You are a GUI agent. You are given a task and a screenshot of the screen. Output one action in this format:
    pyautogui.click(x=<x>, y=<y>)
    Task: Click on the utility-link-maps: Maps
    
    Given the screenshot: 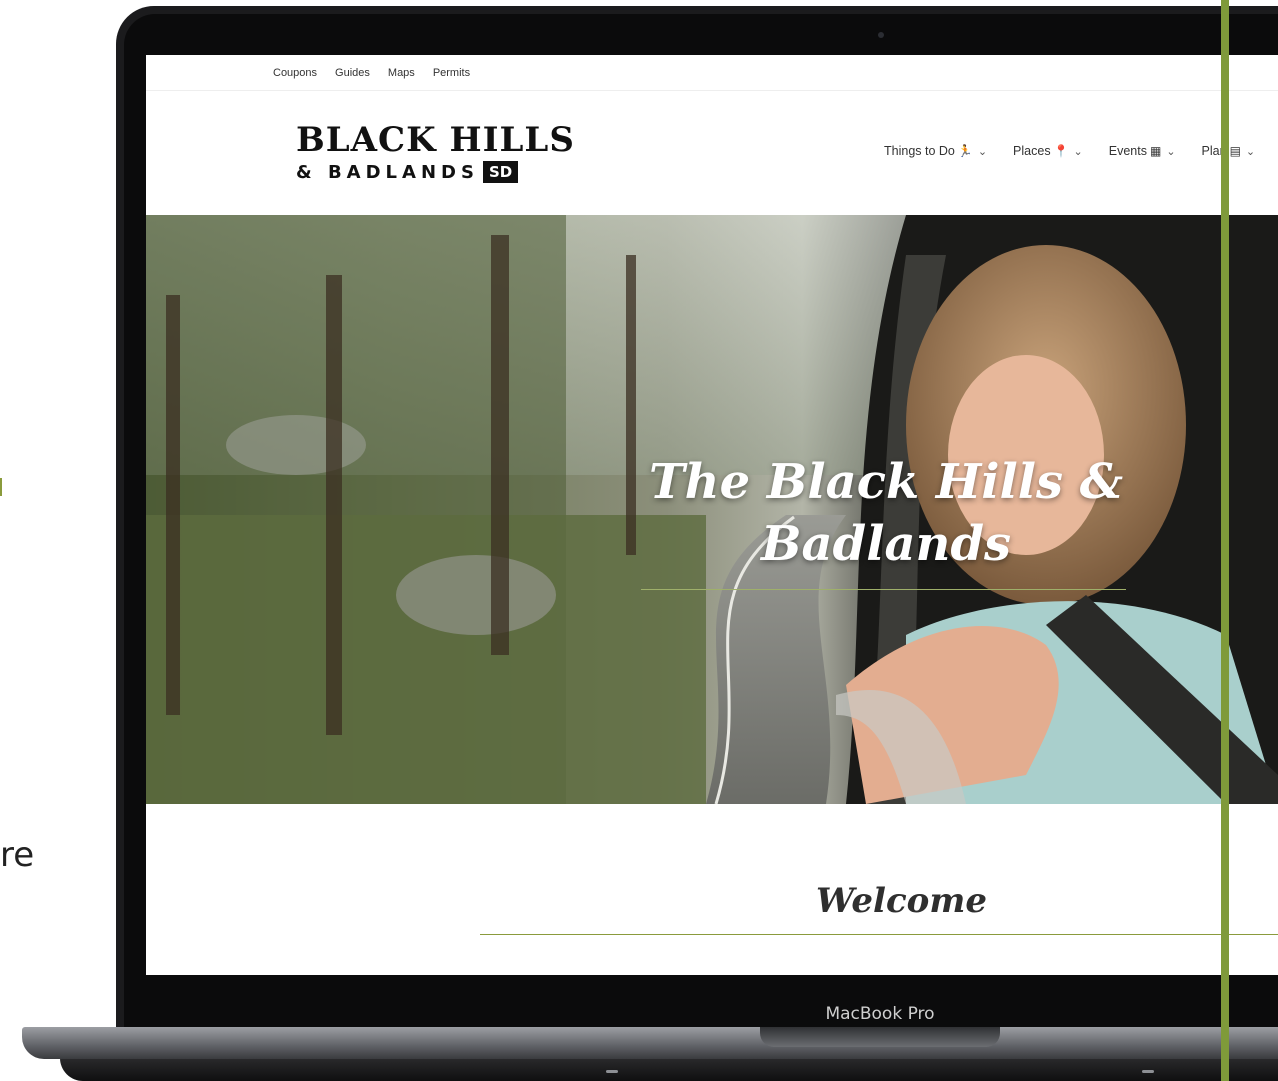 What is the action you would take?
    pyautogui.click(x=401, y=73)
    